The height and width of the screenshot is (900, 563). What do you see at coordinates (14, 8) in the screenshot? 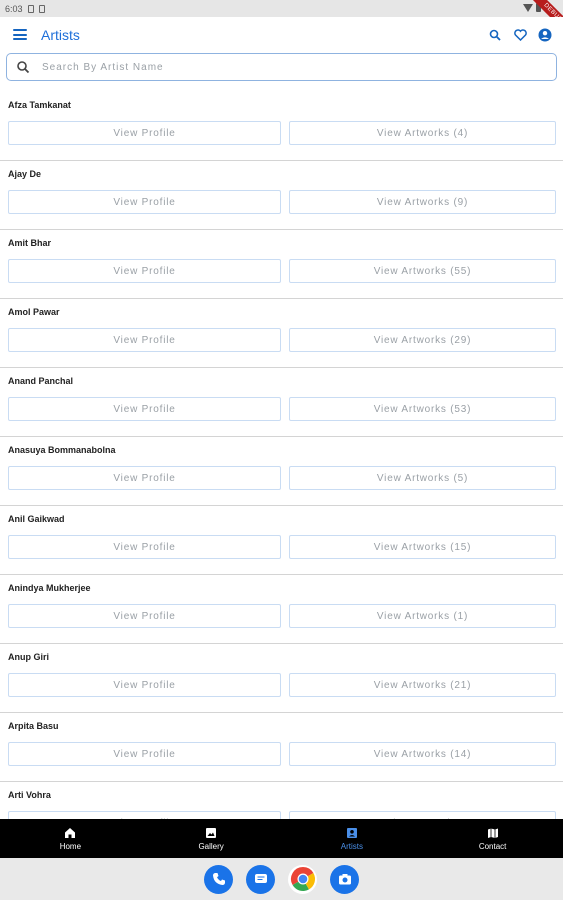
I see `status-time: 6:03` at bounding box center [14, 8].